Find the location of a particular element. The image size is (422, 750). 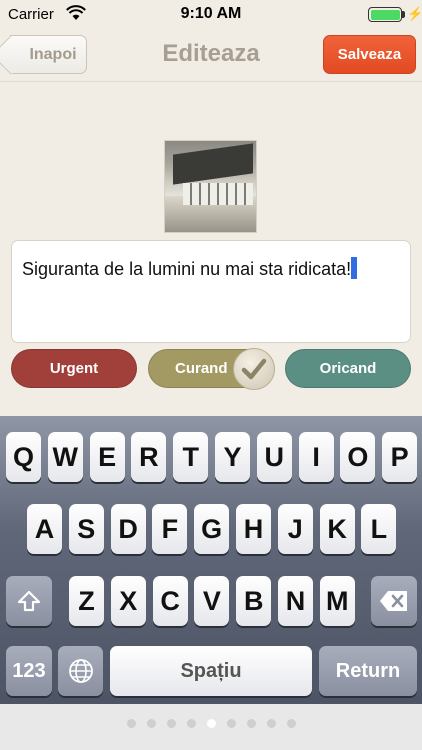

priority-curand-label: Curand is located at coordinates (201, 368).